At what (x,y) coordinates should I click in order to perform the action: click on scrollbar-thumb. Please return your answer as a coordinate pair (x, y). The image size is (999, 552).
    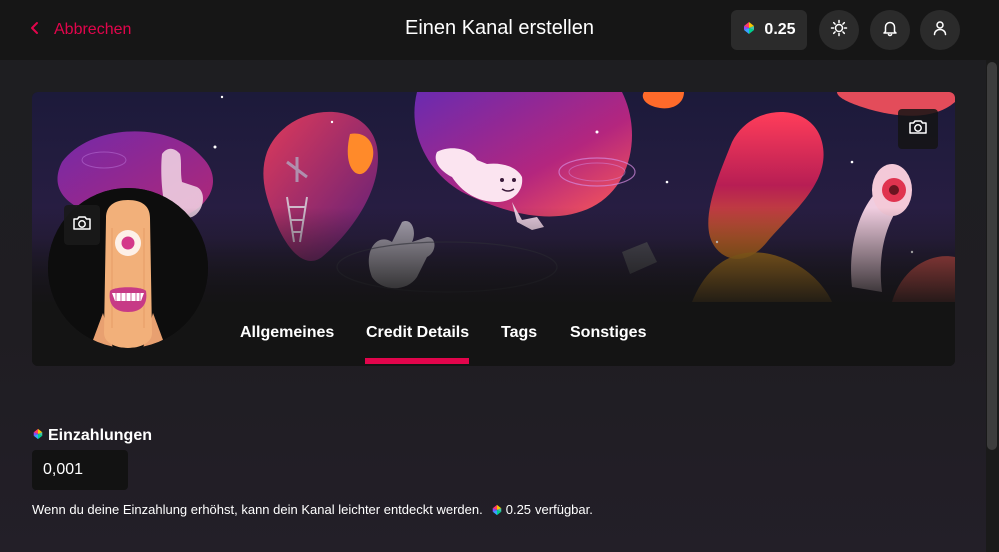
    Looking at the image, I should click on (992, 256).